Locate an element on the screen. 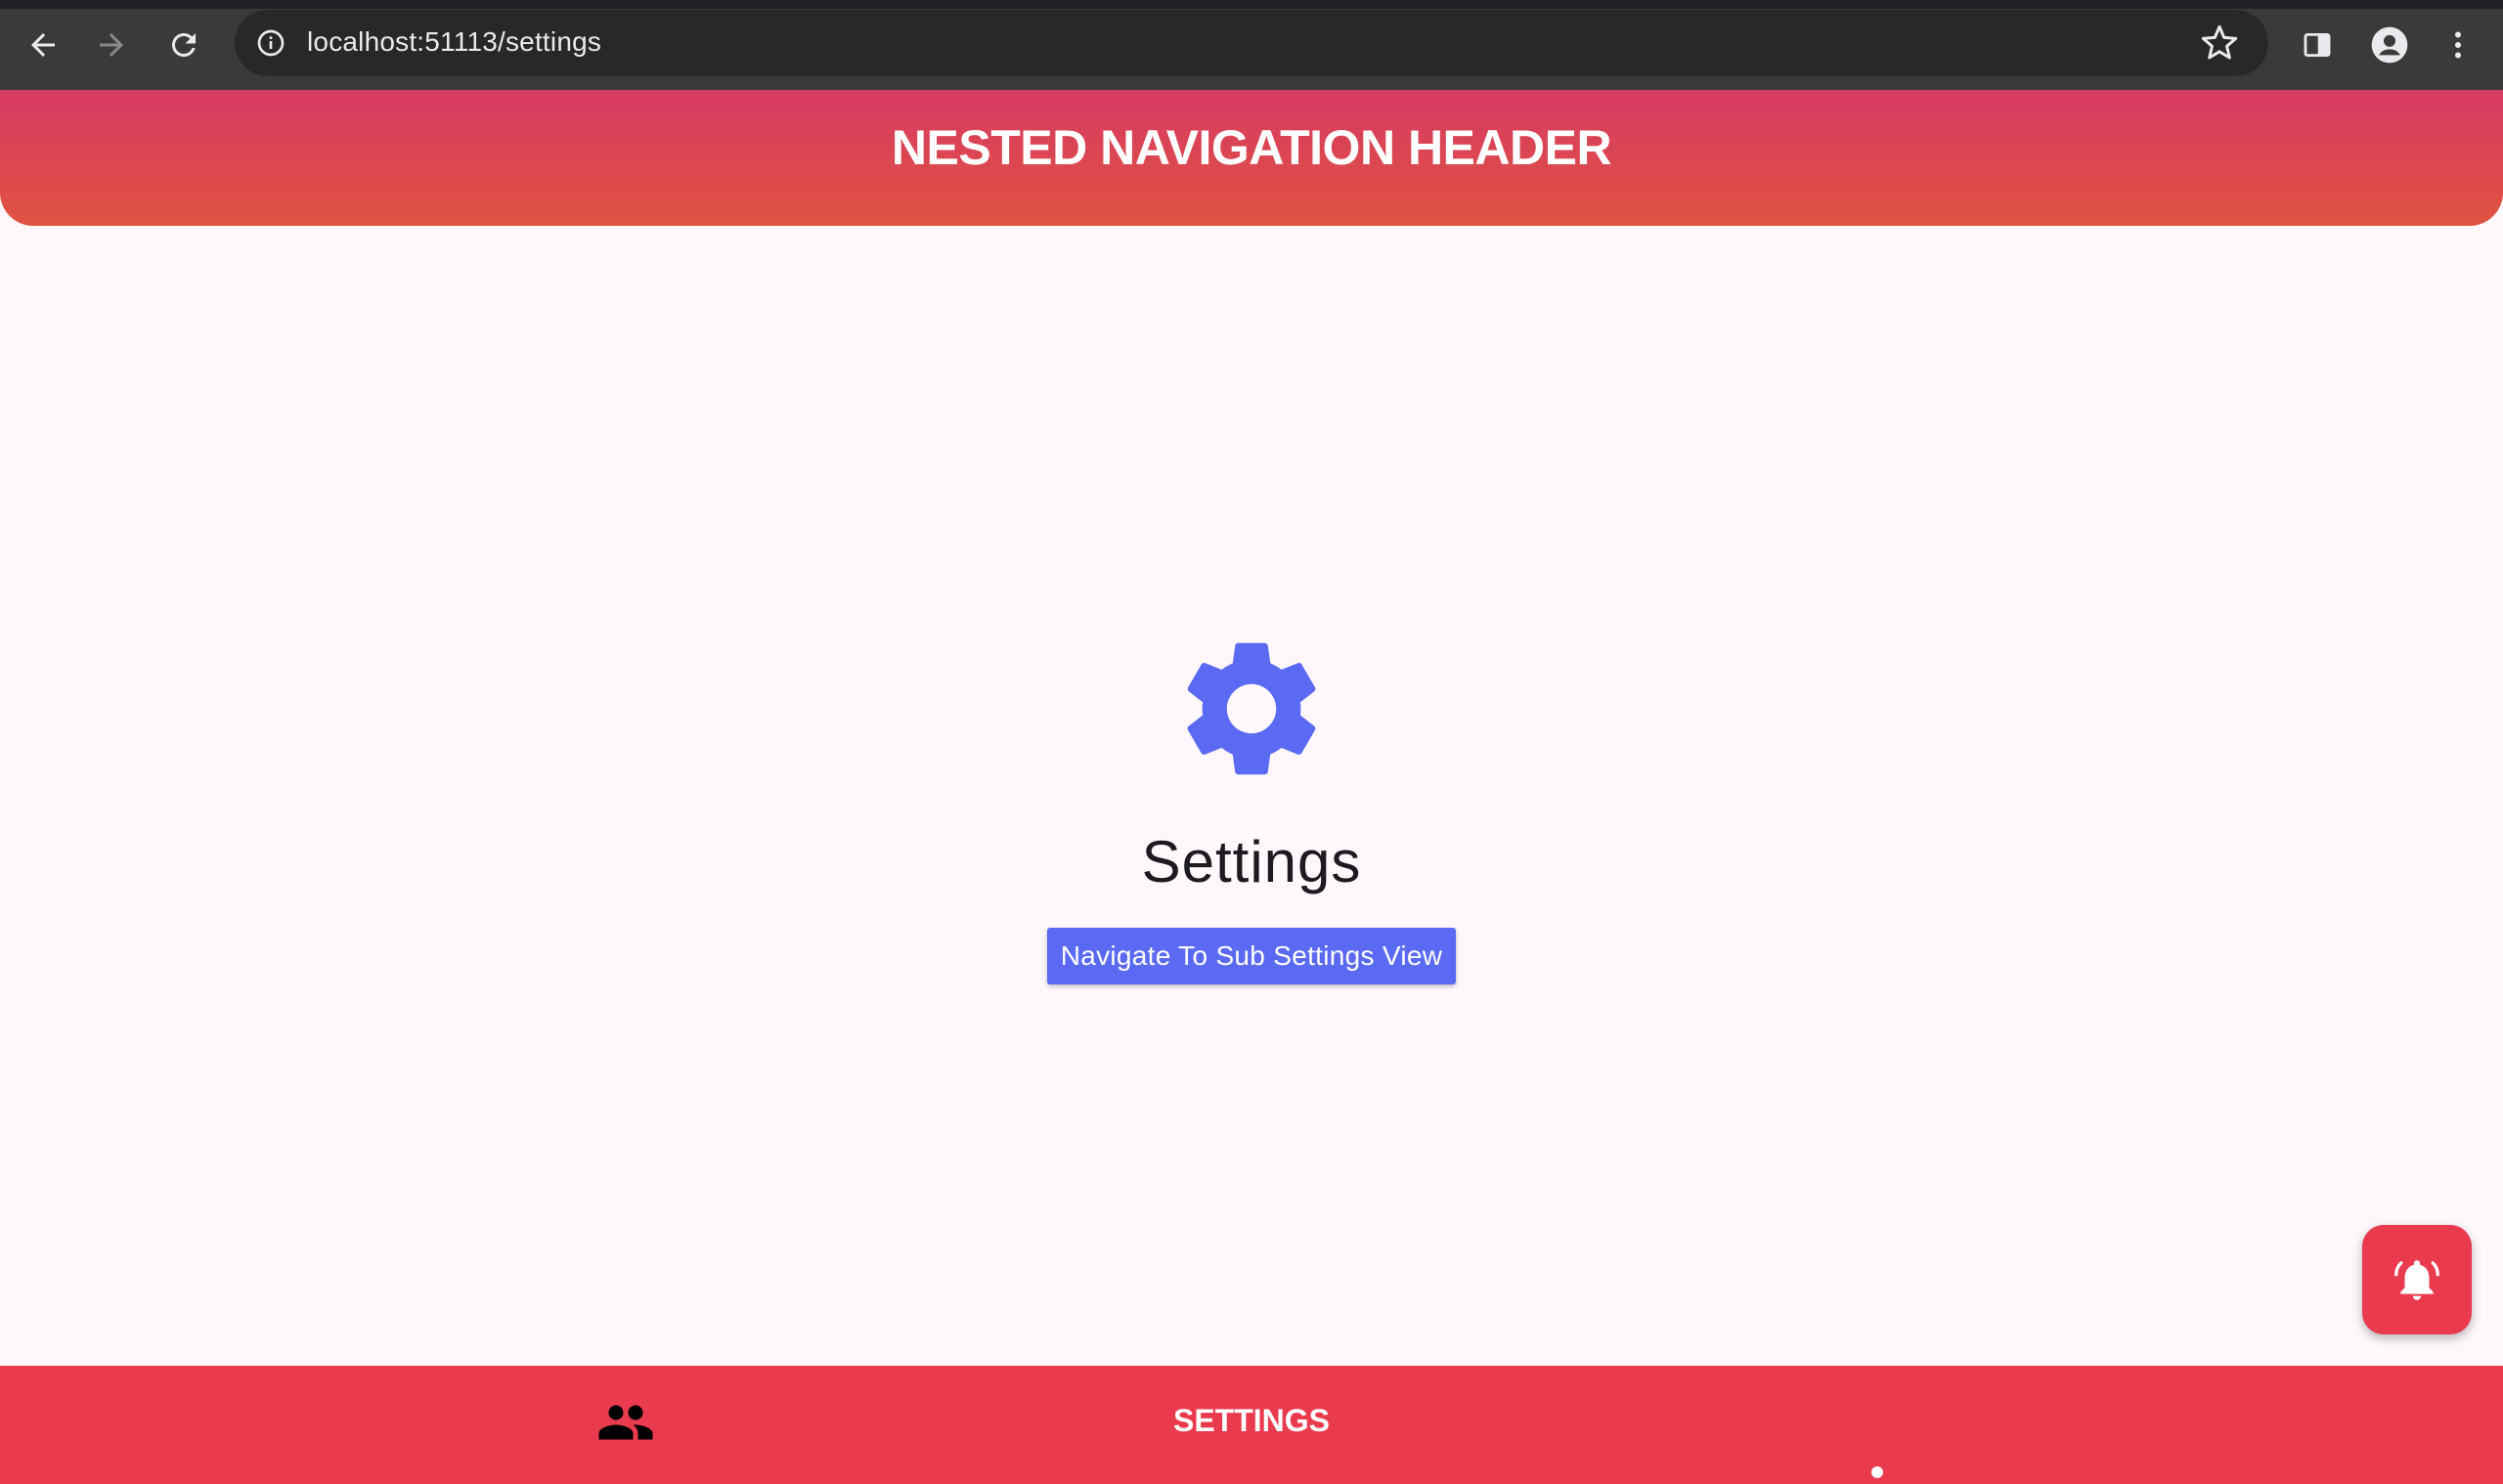 The width and height of the screenshot is (2503, 1484). bottom-nav-item-settings: SETTINGS is located at coordinates (1251, 1425).